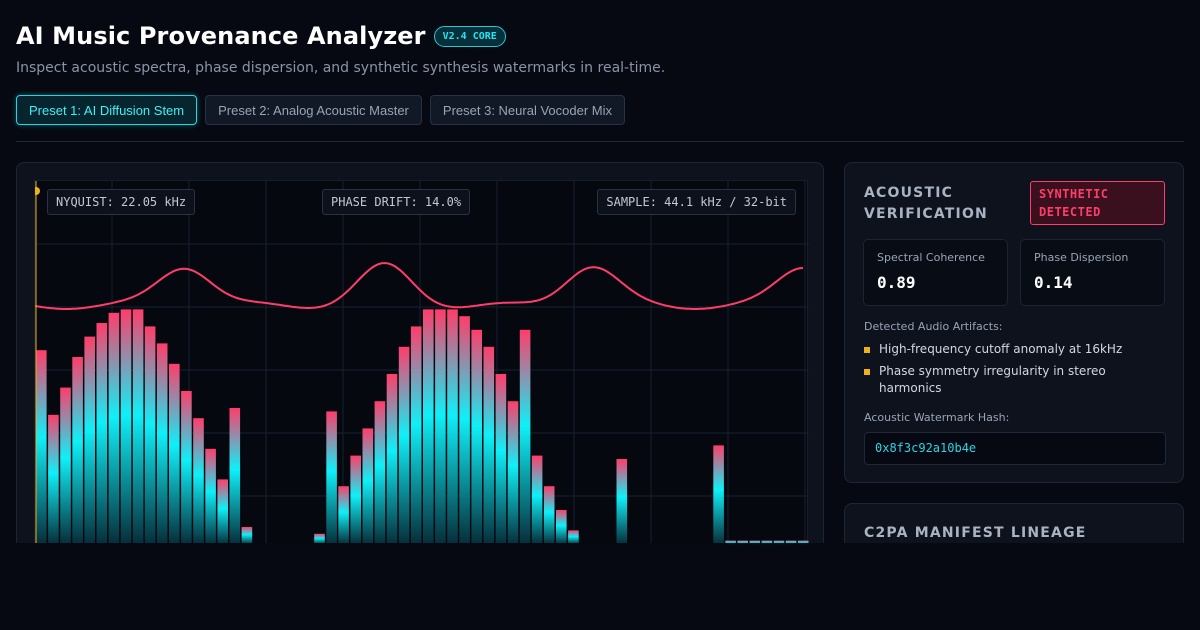 The image size is (1200, 630). I want to click on list-item: High-frequency cutoff anomaly at 16kHz, so click(1014, 349).